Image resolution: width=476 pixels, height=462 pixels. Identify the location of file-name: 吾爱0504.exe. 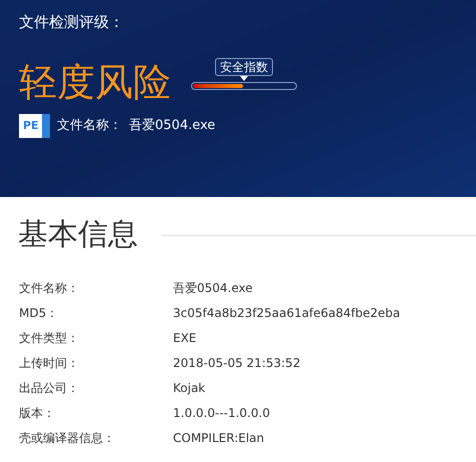
(172, 126).